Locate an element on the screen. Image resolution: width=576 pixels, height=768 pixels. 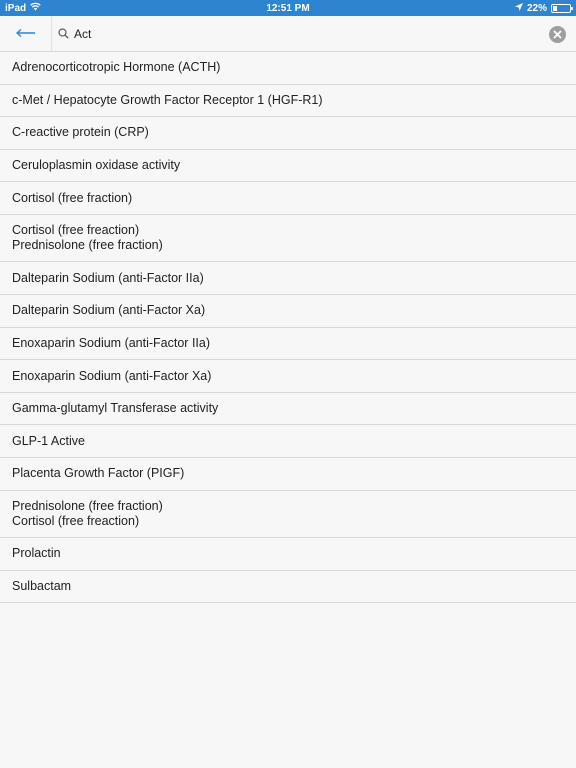
arrow-left-icon is located at coordinates (25, 34).